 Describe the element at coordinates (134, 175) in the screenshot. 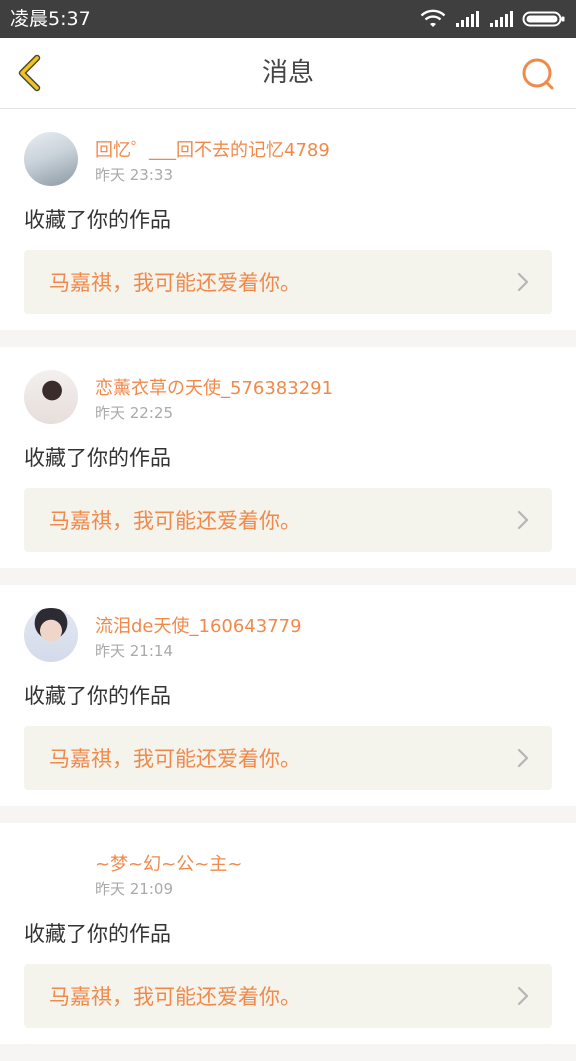

I see `timestamp: 昨天 23:33` at that location.